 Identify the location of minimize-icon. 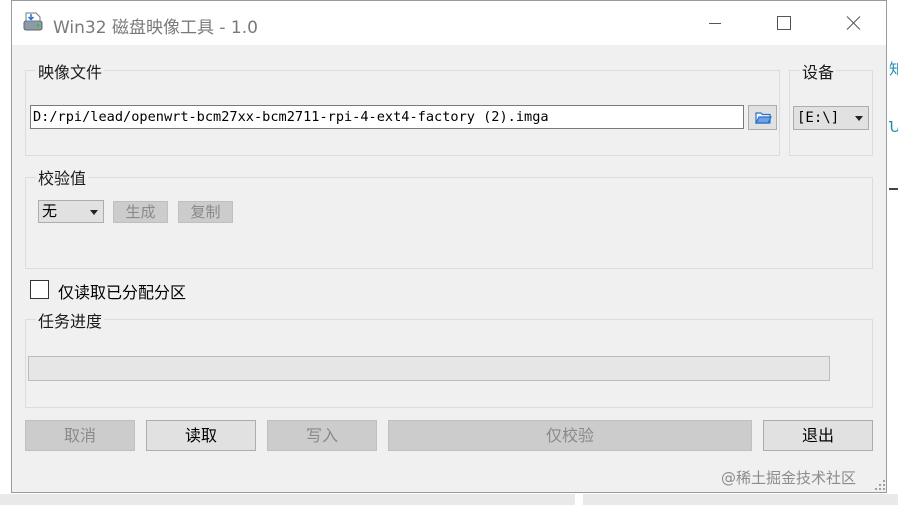
(715, 23).